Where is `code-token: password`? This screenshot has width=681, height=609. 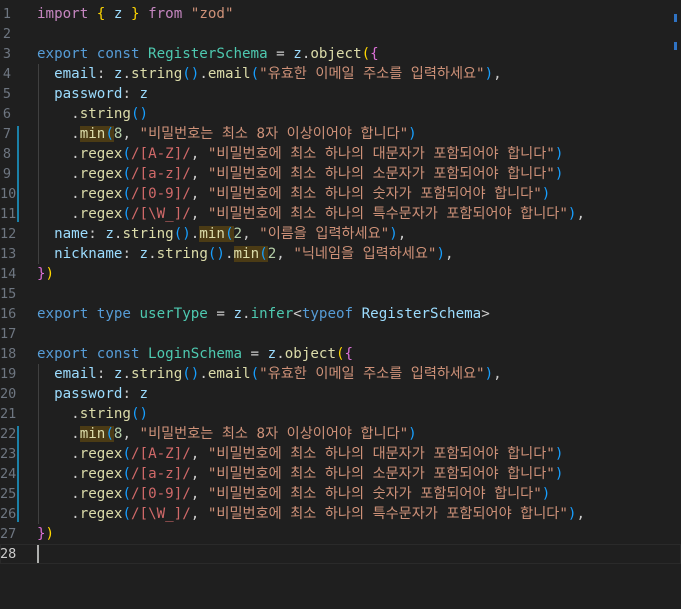 code-token: password is located at coordinates (88, 394).